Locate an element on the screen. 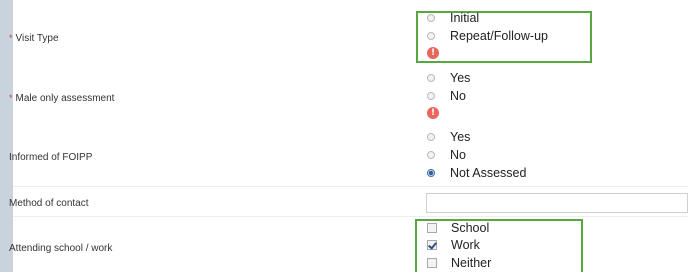  foipp-option-yes: Yes is located at coordinates (448, 137).